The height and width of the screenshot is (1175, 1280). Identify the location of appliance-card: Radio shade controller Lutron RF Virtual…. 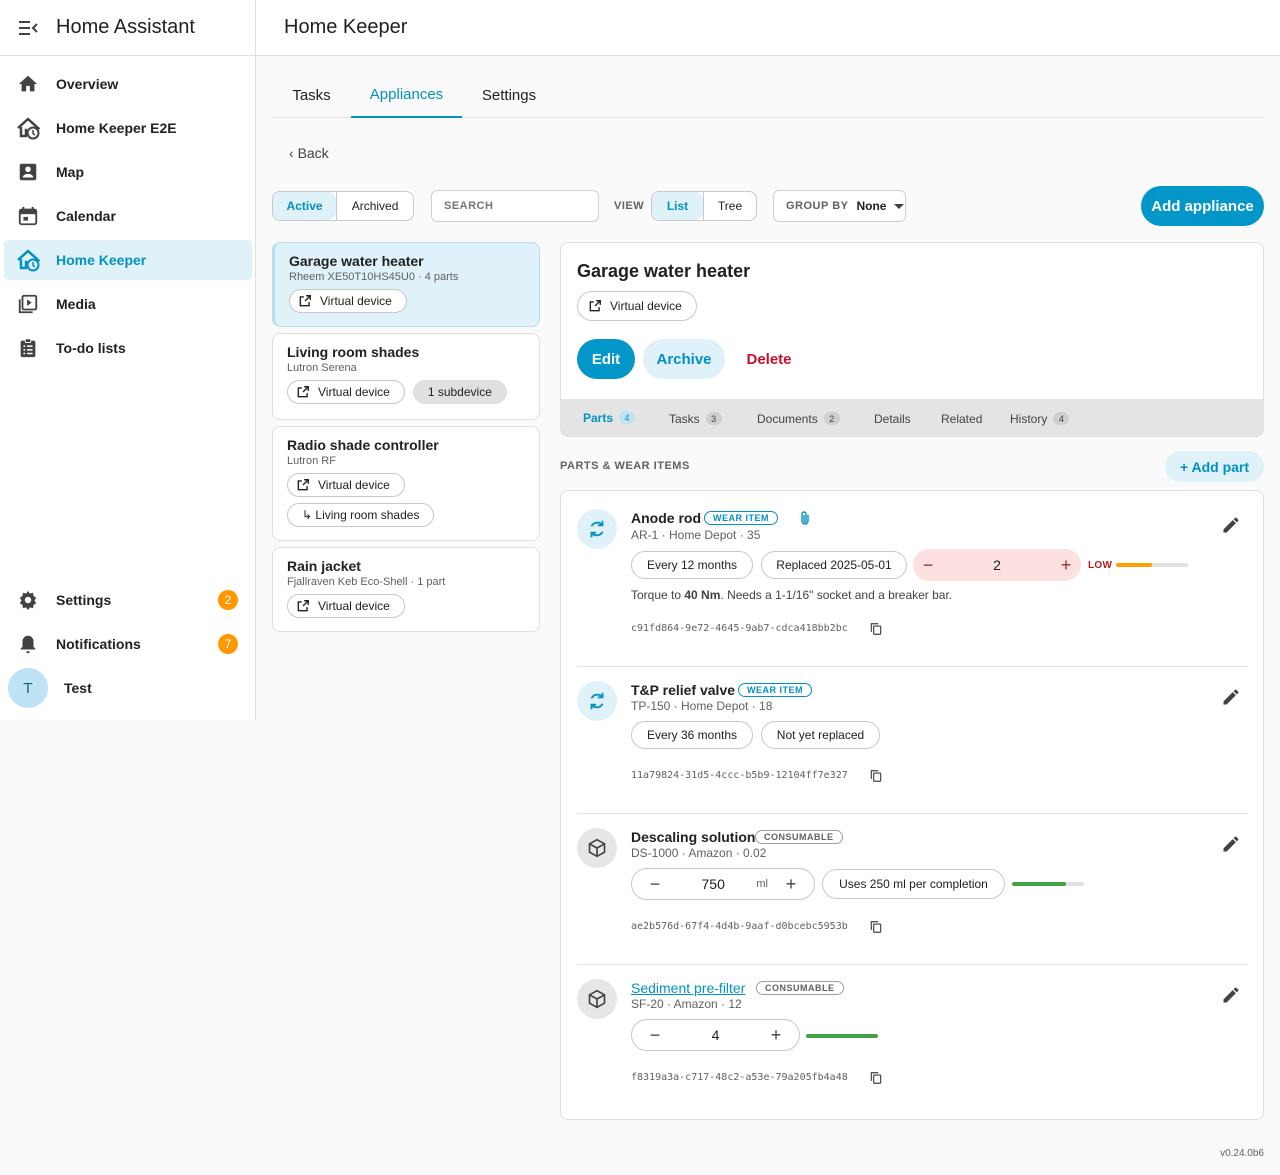
(406, 483).